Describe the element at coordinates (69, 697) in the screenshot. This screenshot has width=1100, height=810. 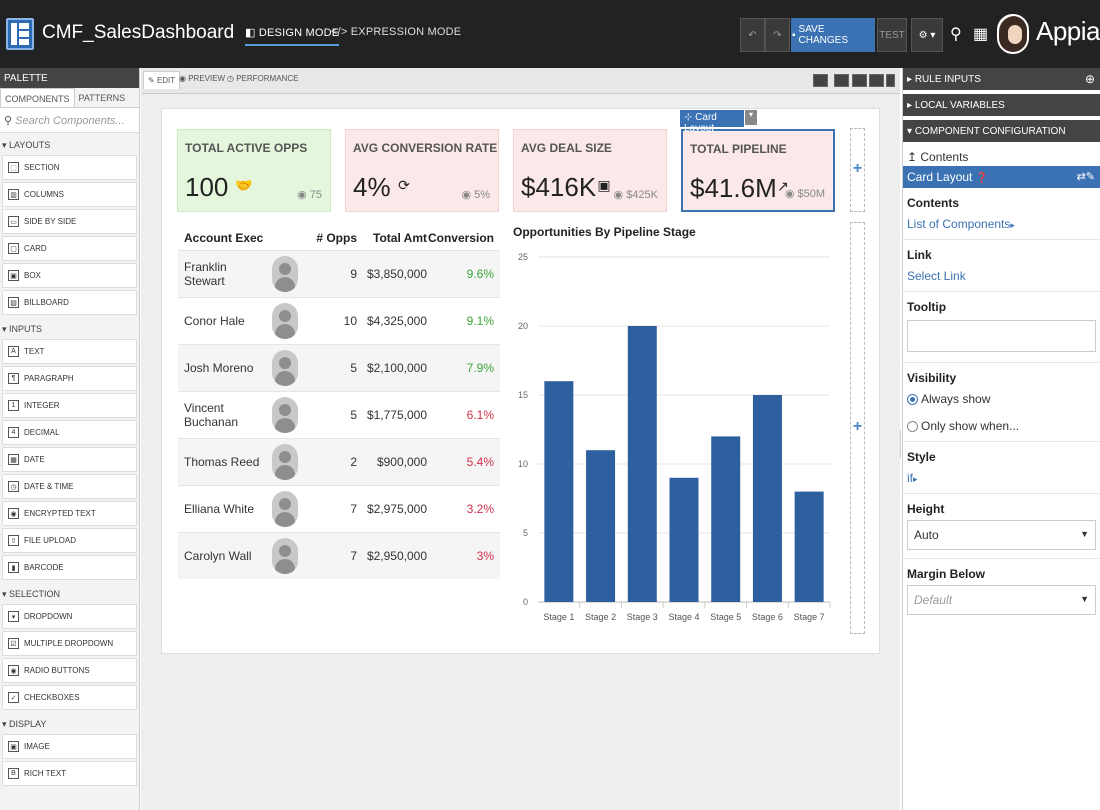
I see `palette-item-checkboxes: ✓ CHECKBOXES` at that location.